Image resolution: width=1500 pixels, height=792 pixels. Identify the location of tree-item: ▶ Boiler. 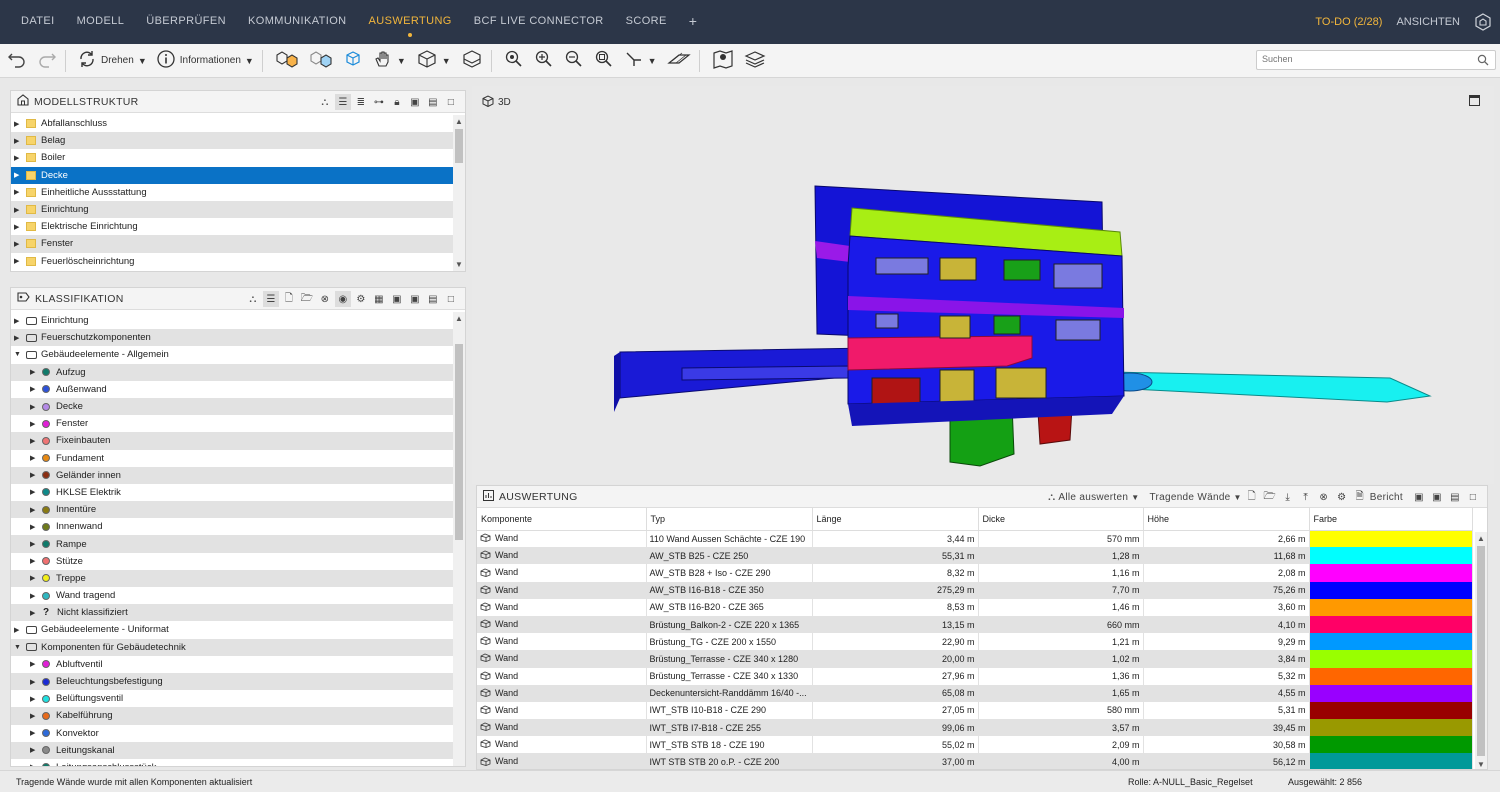
(232, 157).